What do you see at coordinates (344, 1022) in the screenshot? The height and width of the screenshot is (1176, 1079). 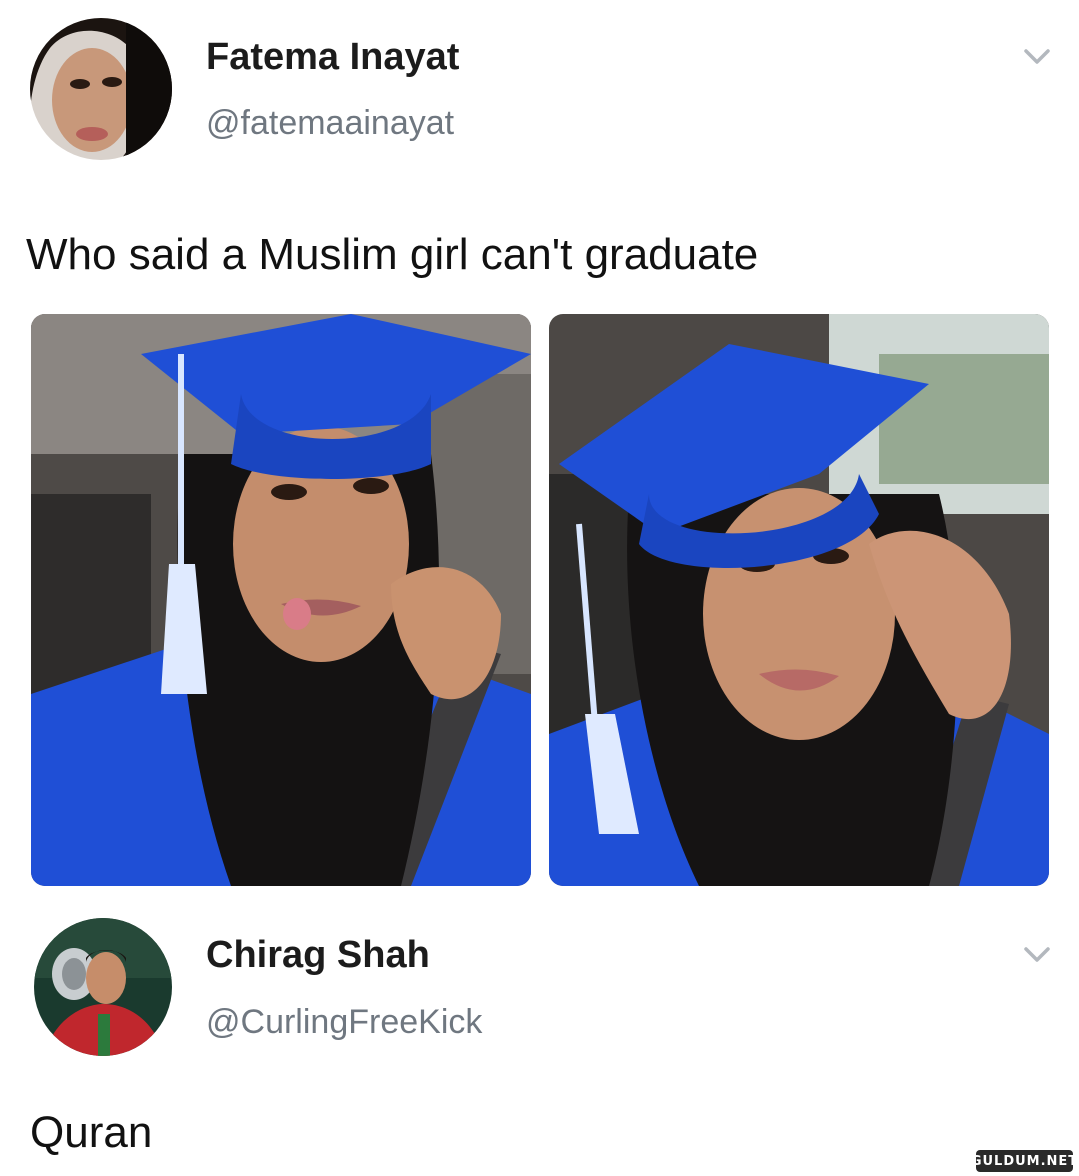 I see `reply-author-handle: @CurlingFreeKick` at bounding box center [344, 1022].